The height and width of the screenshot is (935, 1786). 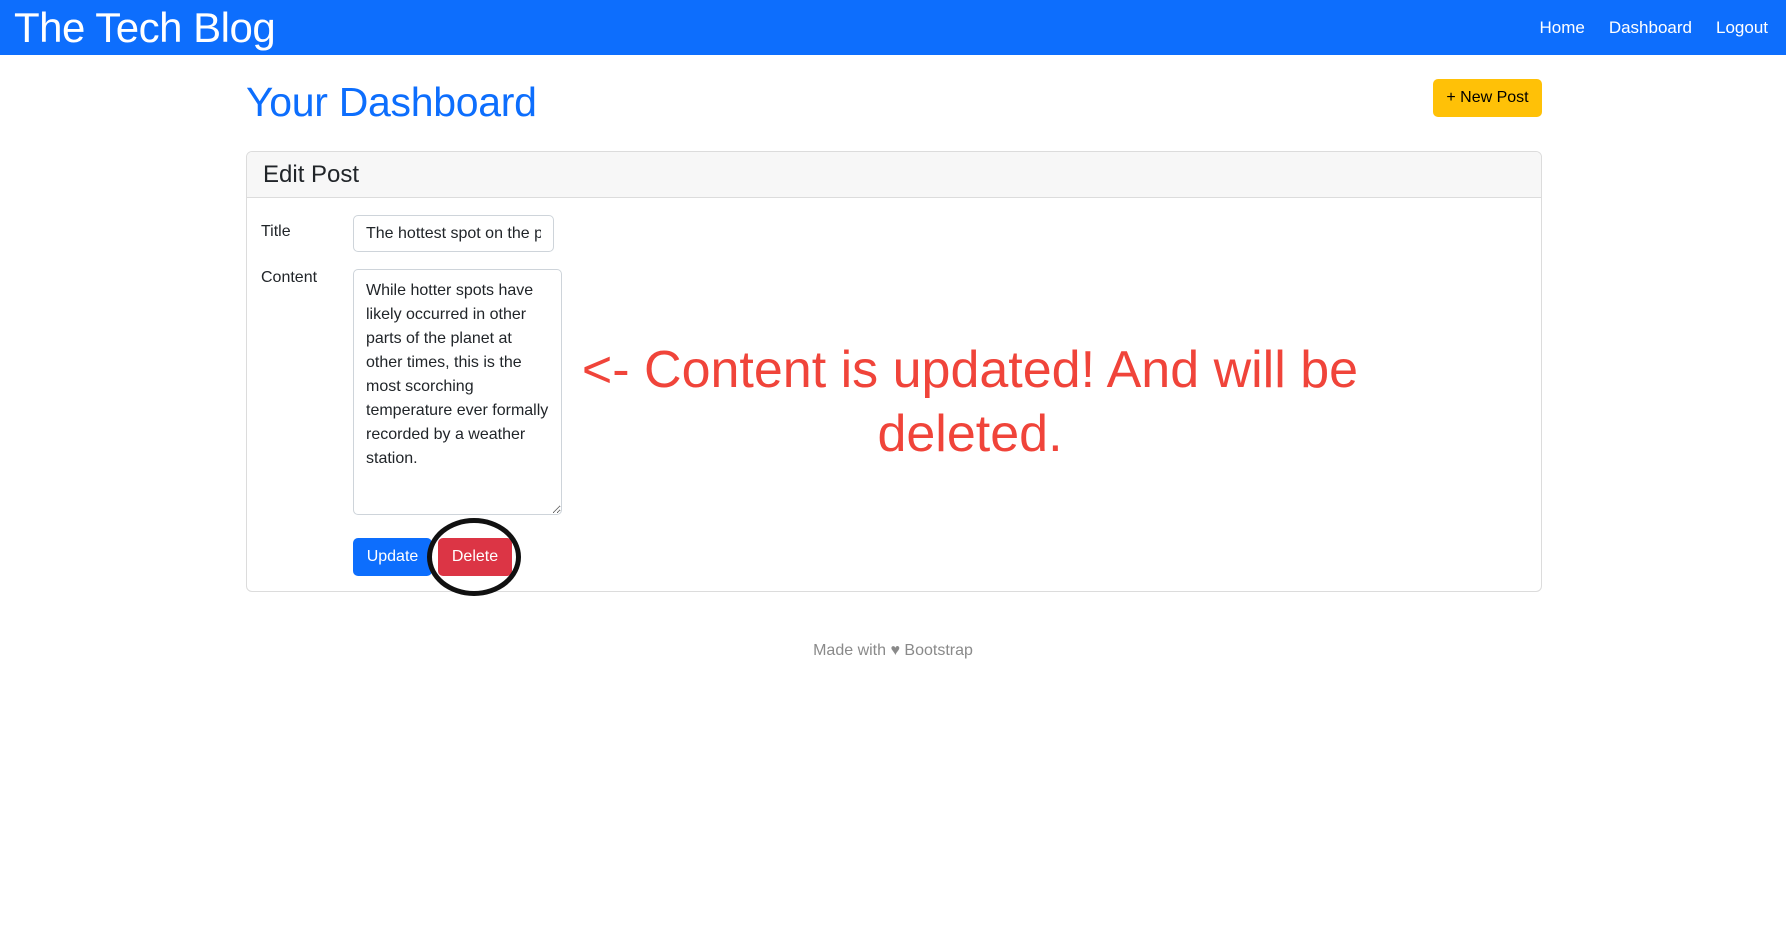 What do you see at coordinates (475, 557) in the screenshot?
I see `delete-button: Delete` at bounding box center [475, 557].